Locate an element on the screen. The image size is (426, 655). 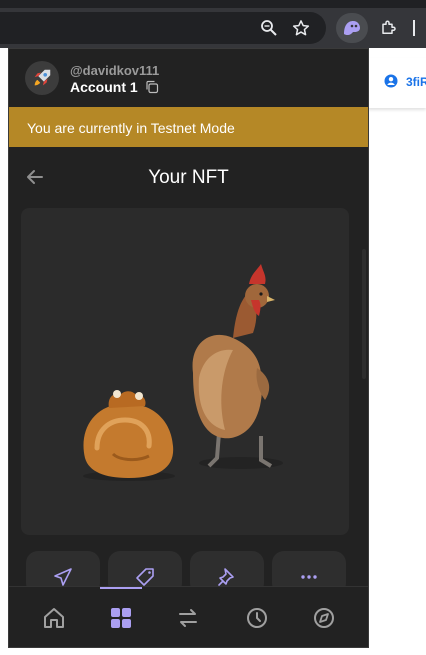
page-title: Your NFT is located at coordinates (188, 177).